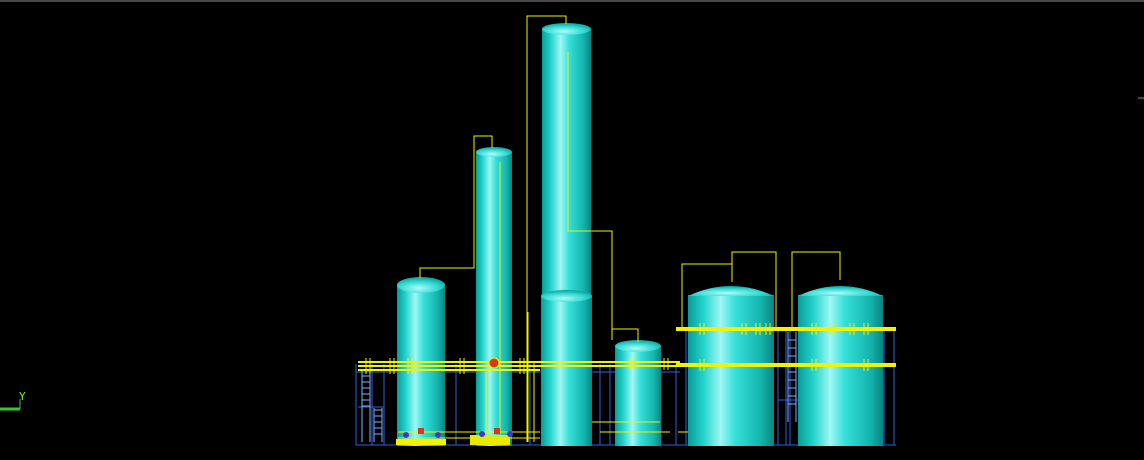 The image size is (1144, 460). I want to click on vessel-center-mid, so click(566, 368).